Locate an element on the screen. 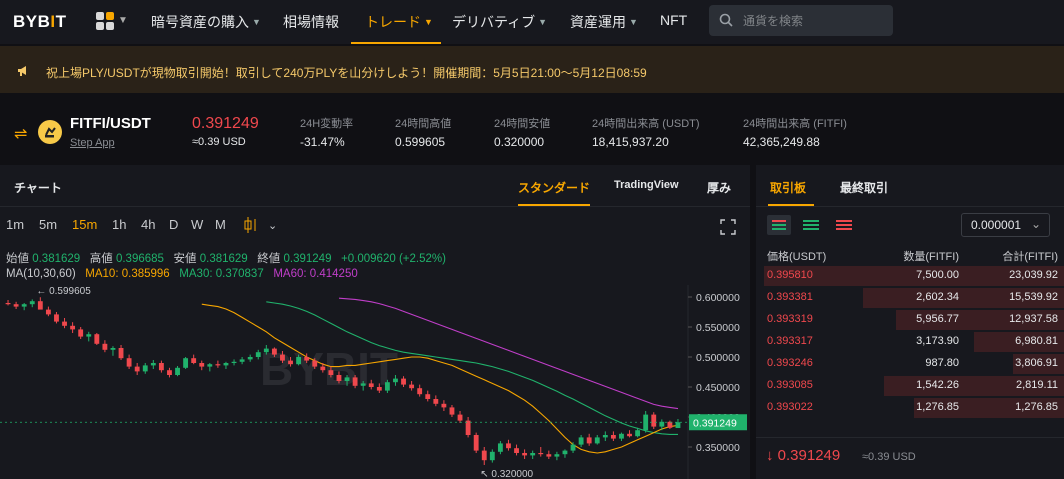 The image size is (1064, 479). search-box is located at coordinates (801, 20).